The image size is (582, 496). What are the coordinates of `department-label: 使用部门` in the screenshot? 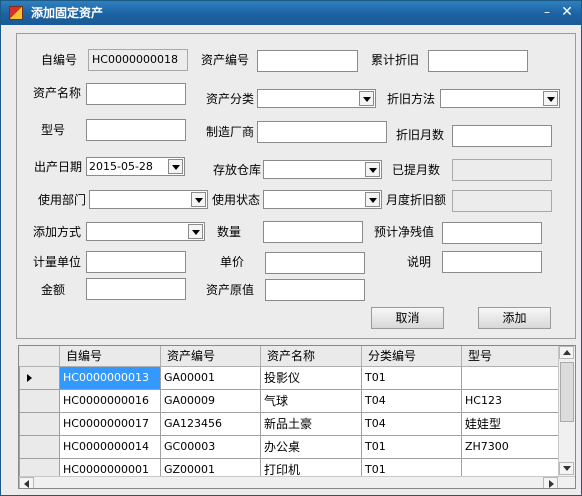 It's located at (62, 200).